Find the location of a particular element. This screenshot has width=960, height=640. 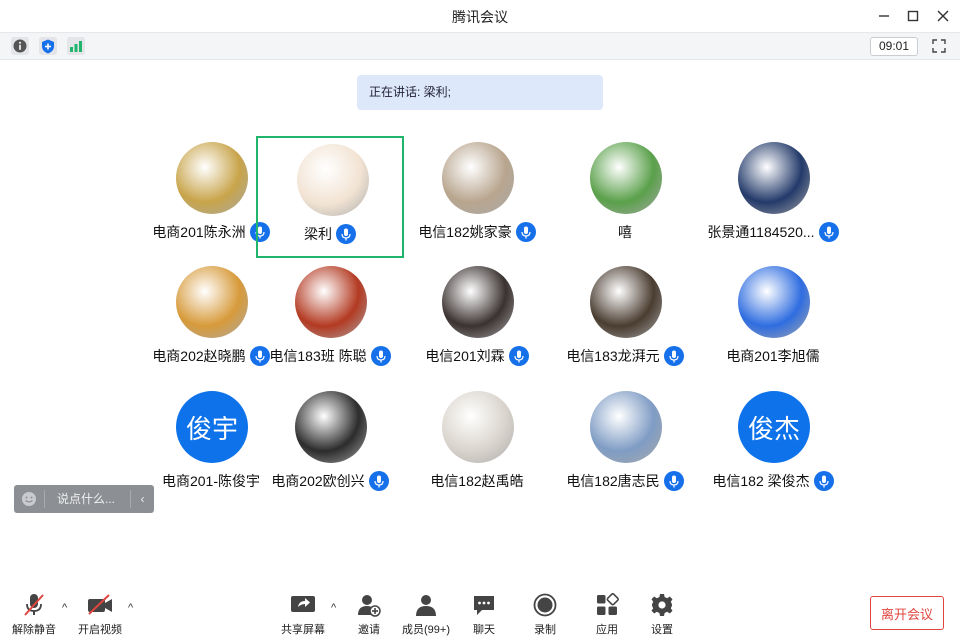

participant-tile: 电信183龙湃元 is located at coordinates (625, 321).